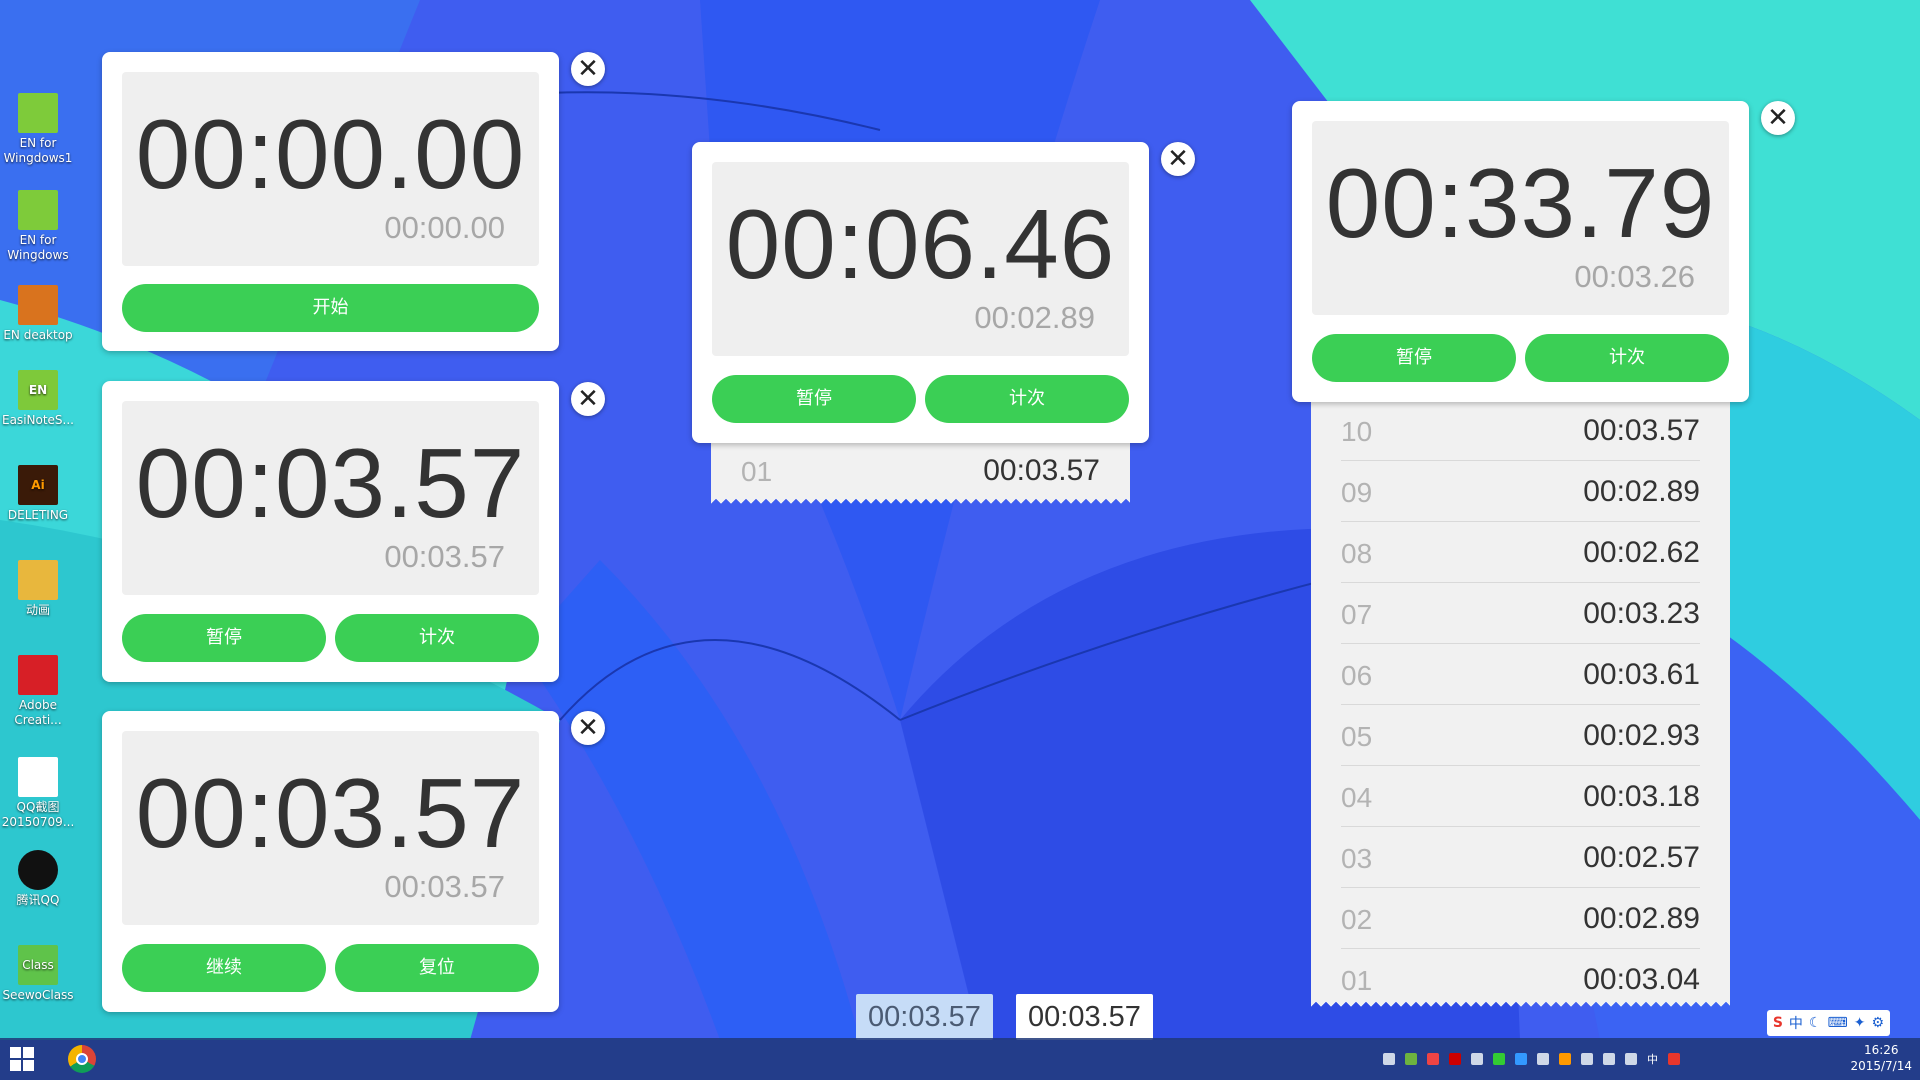 The width and height of the screenshot is (1920, 1080). I want to click on lap-time: 00:00.00, so click(444, 227).